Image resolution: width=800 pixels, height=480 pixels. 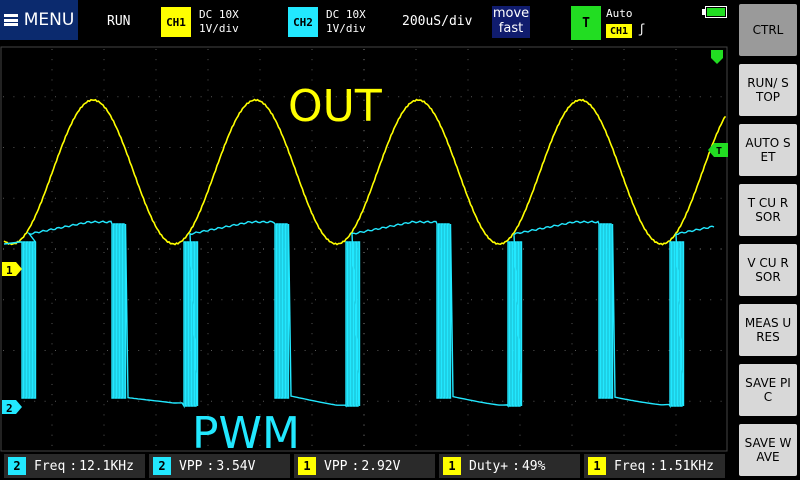 I want to click on auto-set-button: AUTO SET, so click(x=768, y=150).